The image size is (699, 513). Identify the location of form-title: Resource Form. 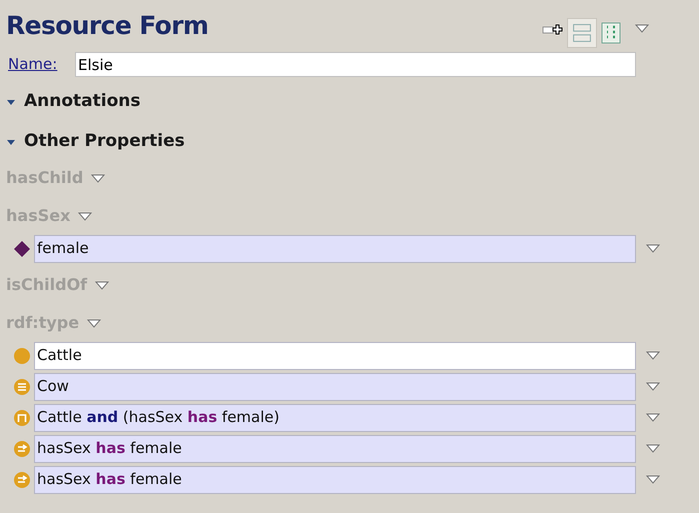
(107, 26).